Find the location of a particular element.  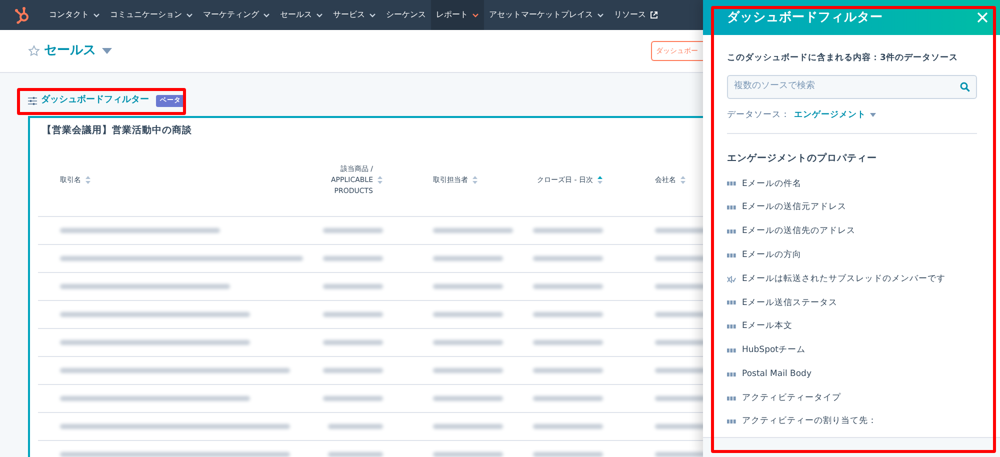

boolean-type-icon is located at coordinates (731, 279).